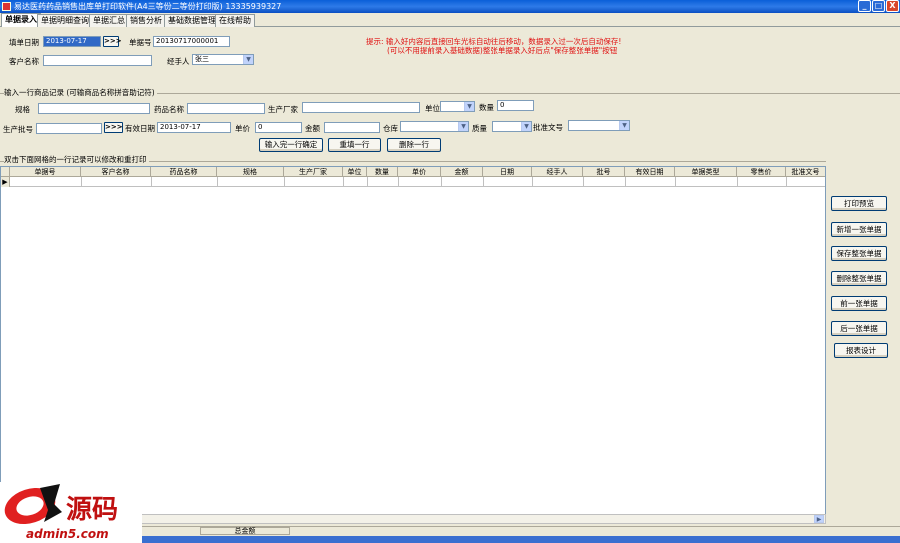 This screenshot has width=900, height=543. What do you see at coordinates (859, 328) in the screenshot?
I see `next-doc-button: 后一张单据` at bounding box center [859, 328].